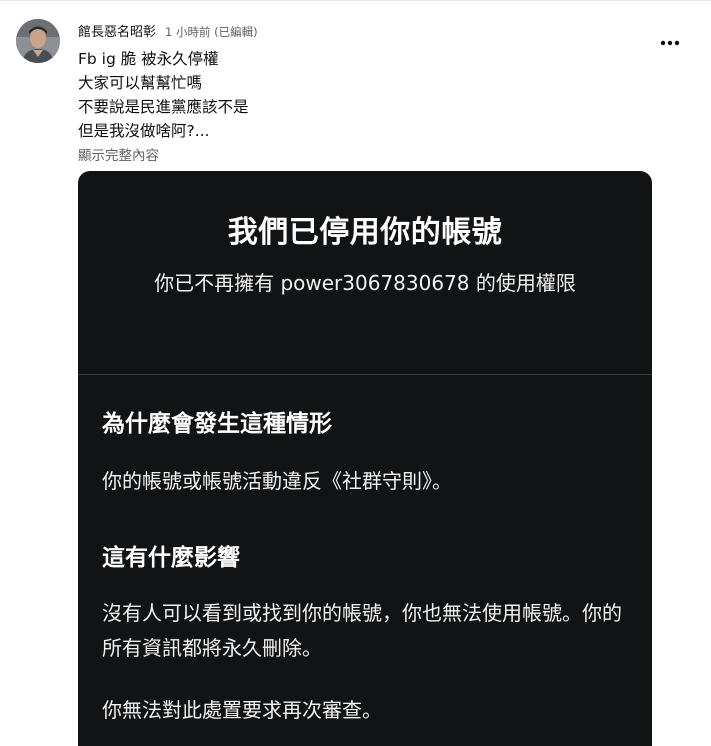  I want to click on top-divider, so click(355, 0).